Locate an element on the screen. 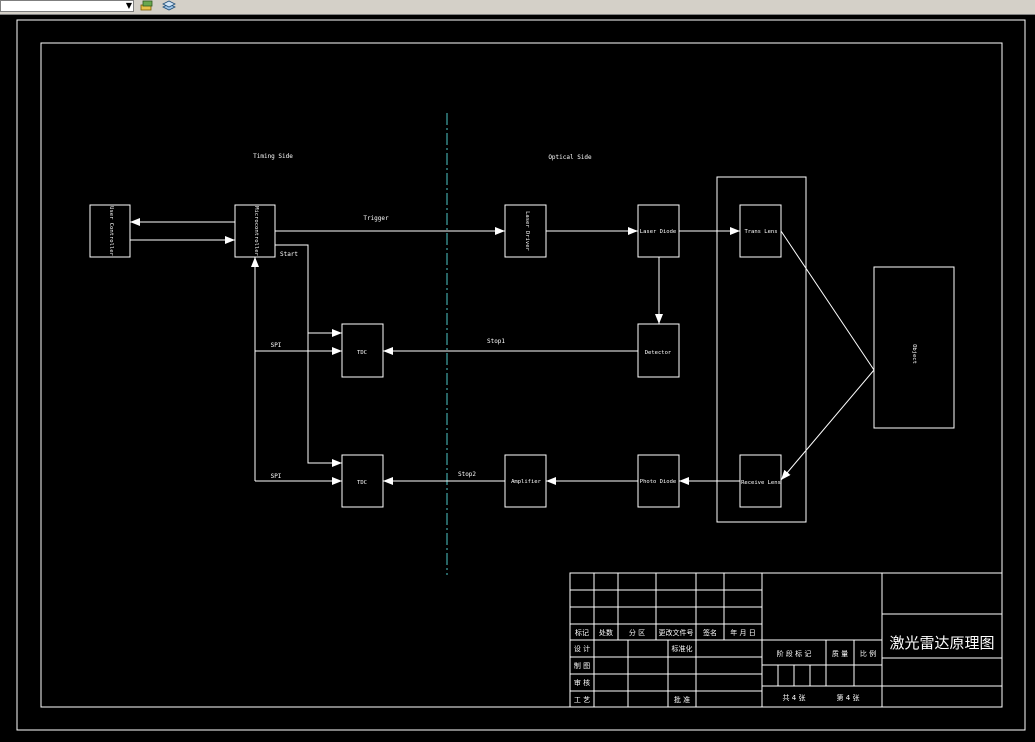  return-beam-arrow is located at coordinates (827, 425).